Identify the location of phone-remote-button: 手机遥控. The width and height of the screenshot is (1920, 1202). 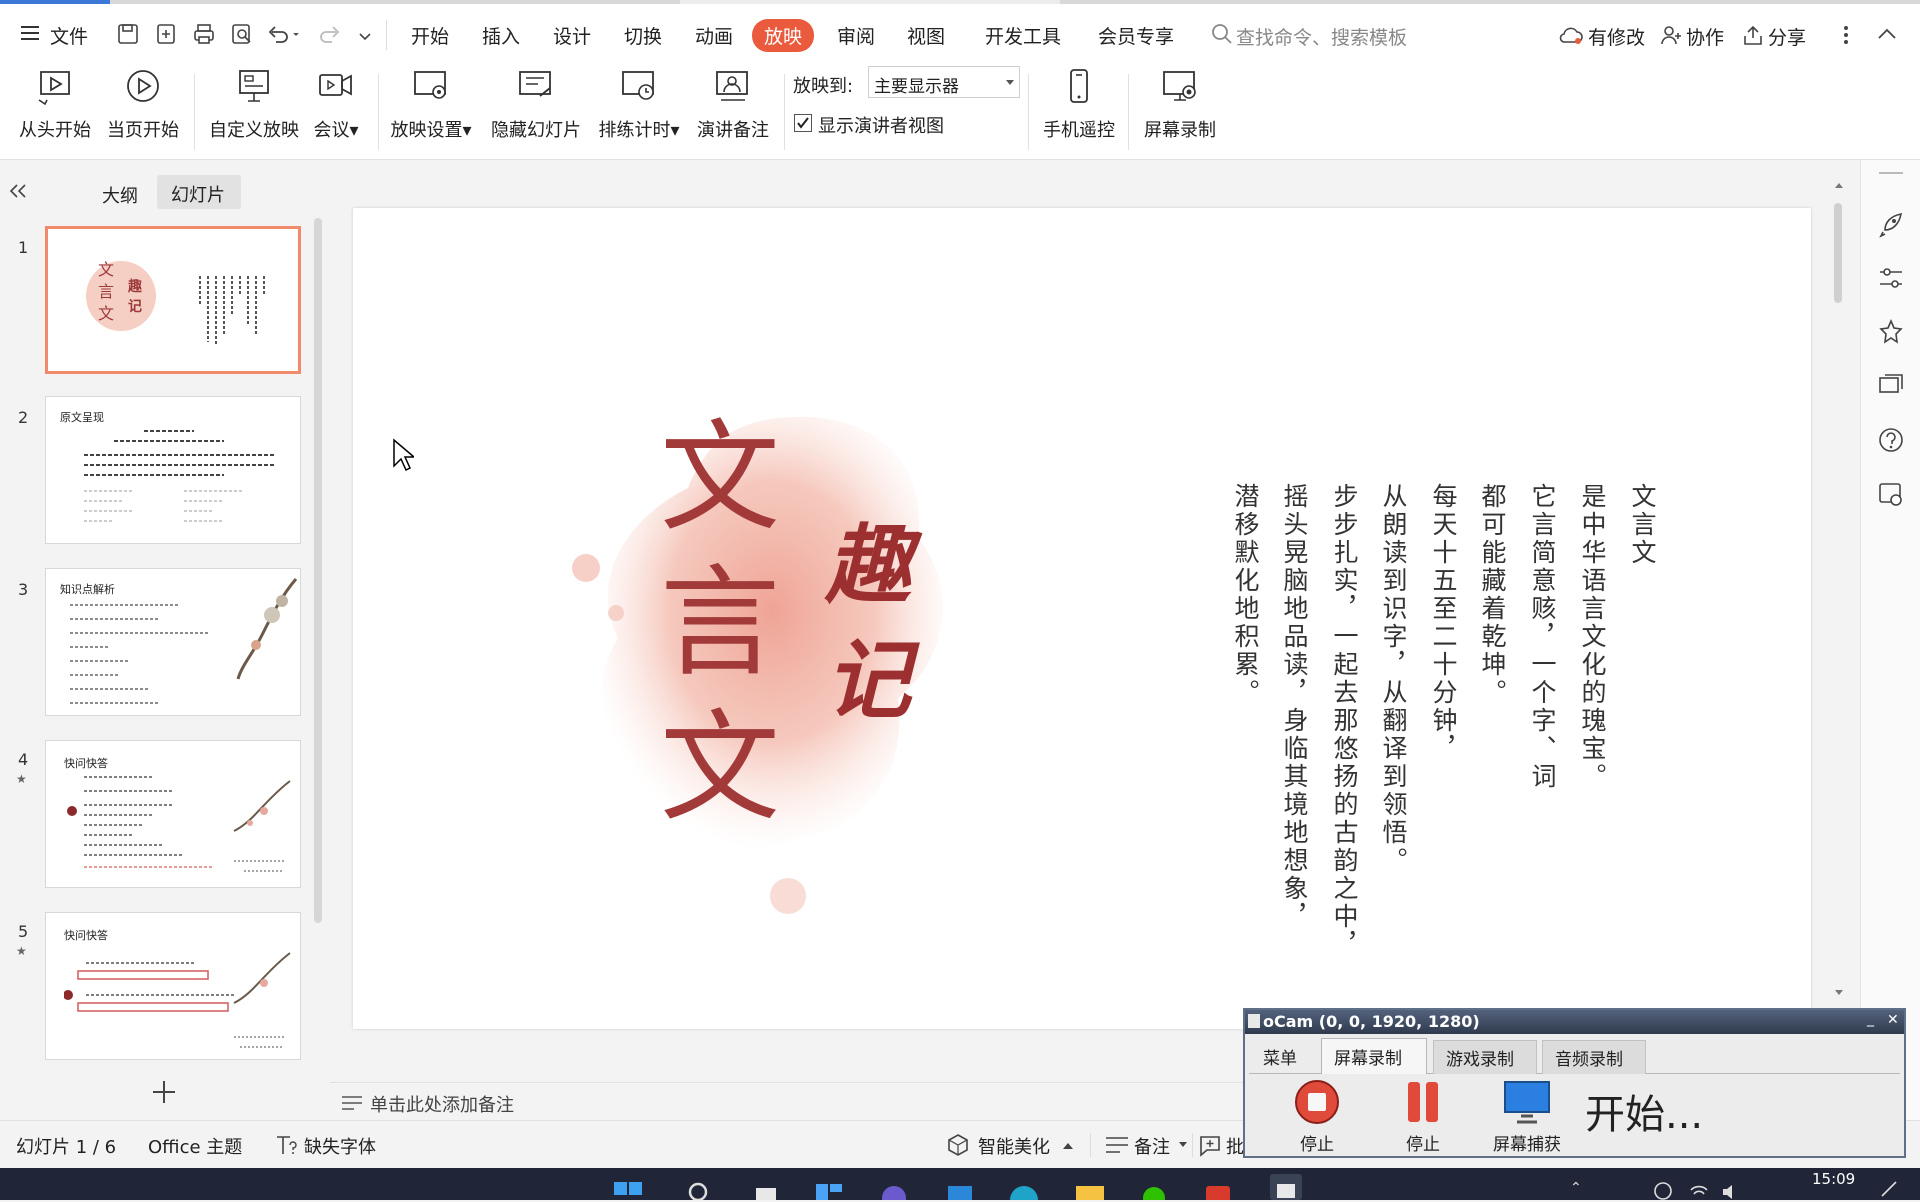
(1079, 107).